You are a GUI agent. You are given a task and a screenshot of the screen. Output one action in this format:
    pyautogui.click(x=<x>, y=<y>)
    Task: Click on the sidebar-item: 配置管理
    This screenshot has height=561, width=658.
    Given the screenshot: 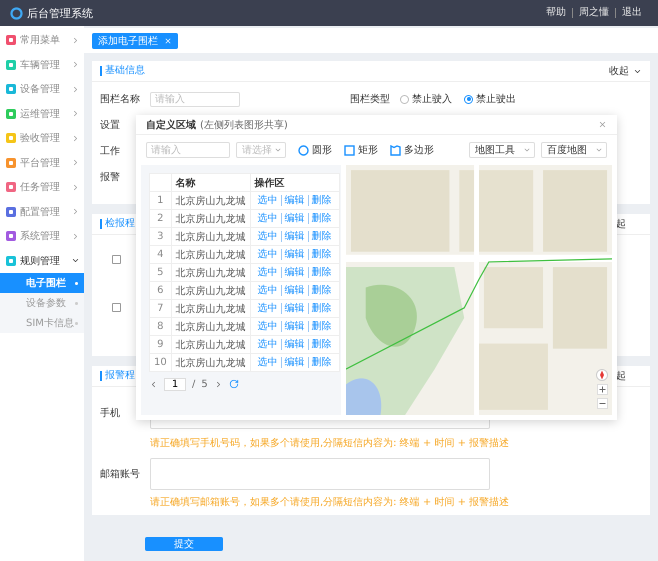 What is the action you would take?
    pyautogui.click(x=42, y=212)
    